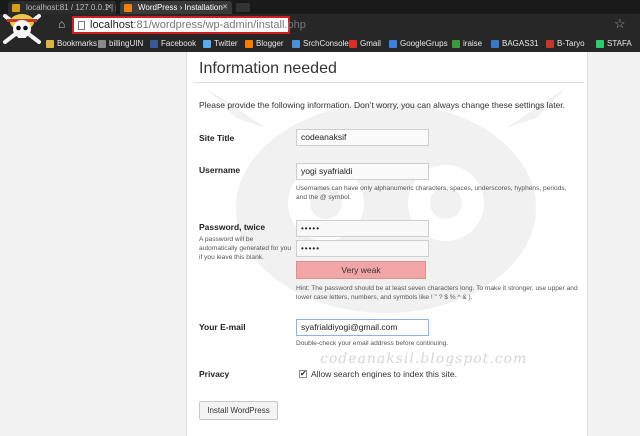 The image size is (640, 436). What do you see at coordinates (550, 44) in the screenshot?
I see `b-taryo-icon` at bounding box center [550, 44].